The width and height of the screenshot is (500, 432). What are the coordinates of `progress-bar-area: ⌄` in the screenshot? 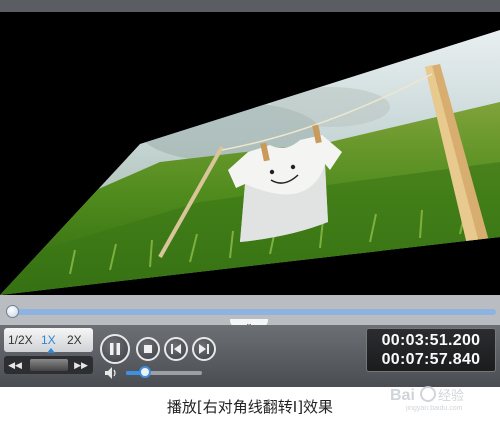 It's located at (250, 311).